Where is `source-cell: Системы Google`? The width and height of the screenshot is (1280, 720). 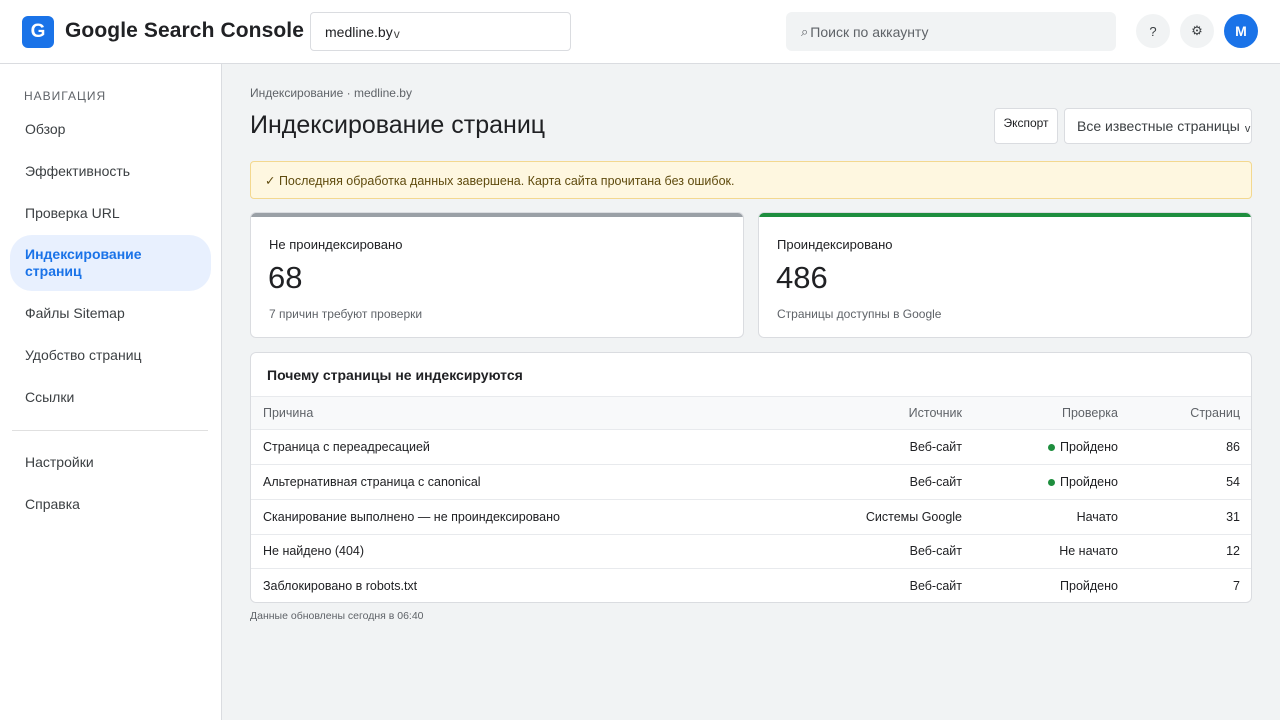 source-cell: Системы Google is located at coordinates (913, 517).